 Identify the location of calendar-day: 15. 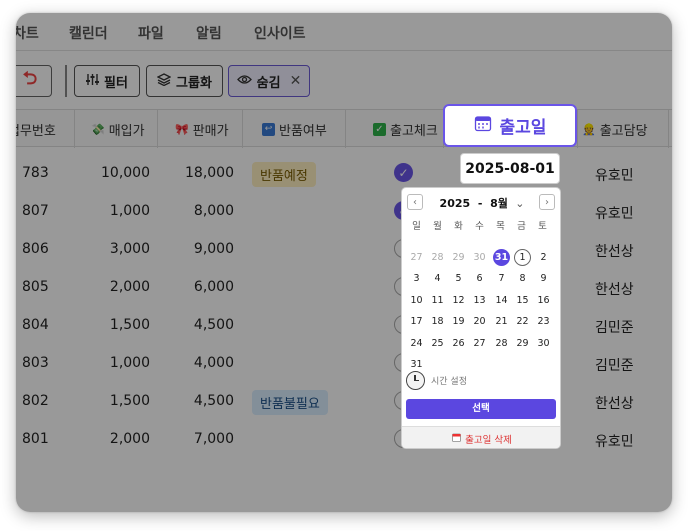
(522, 300).